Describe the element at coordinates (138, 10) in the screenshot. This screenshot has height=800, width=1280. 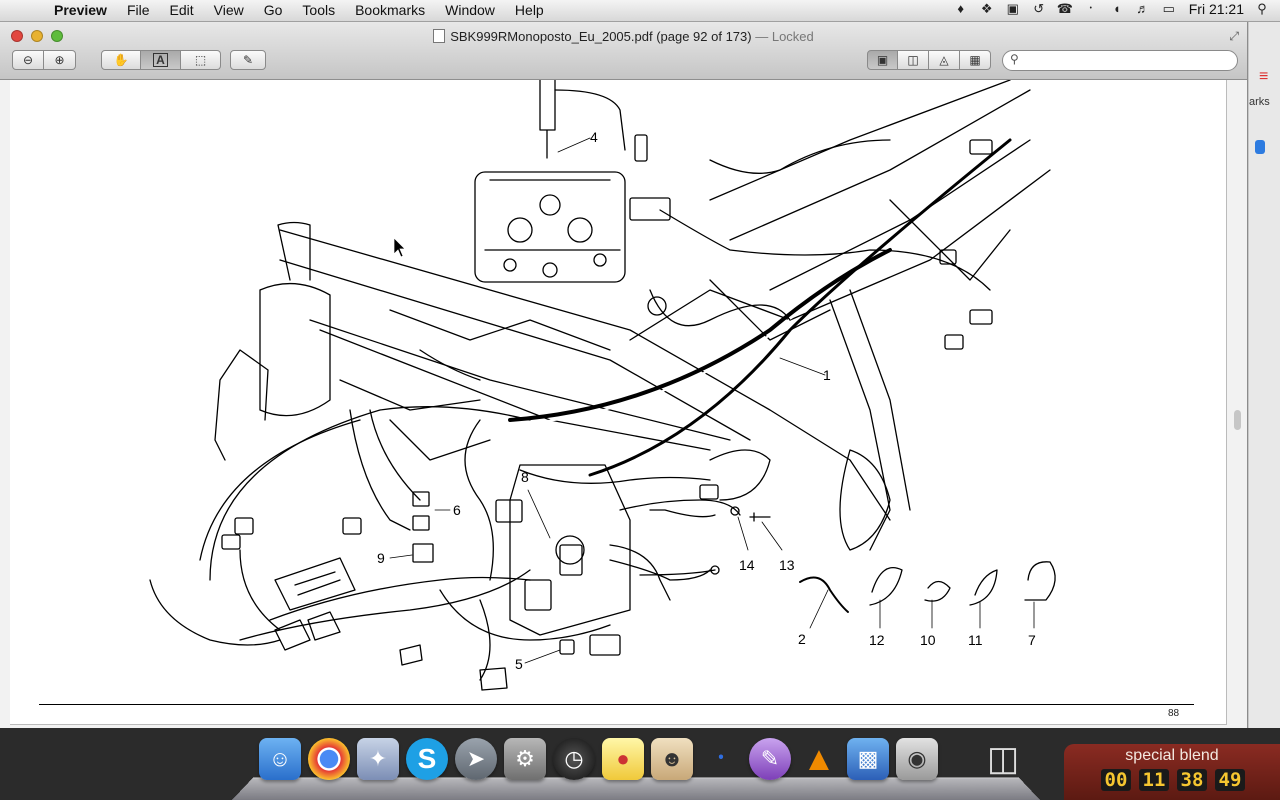
I see `menu-file: File` at that location.